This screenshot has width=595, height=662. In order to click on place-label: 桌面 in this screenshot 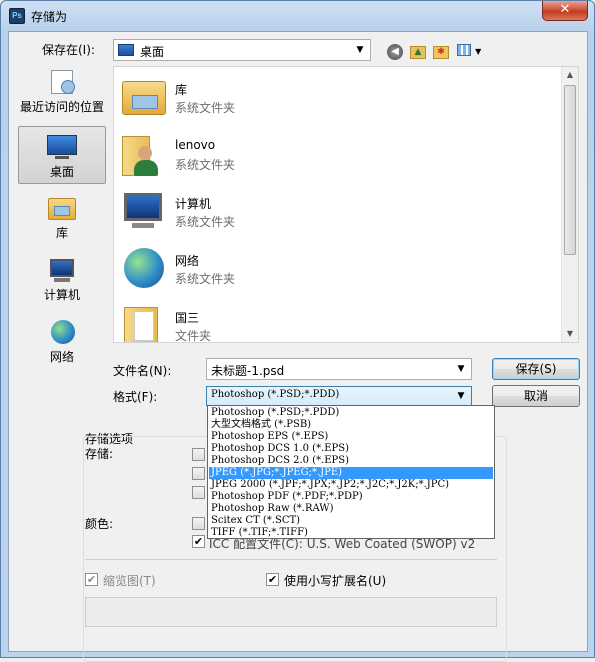, I will do `click(61, 172)`.